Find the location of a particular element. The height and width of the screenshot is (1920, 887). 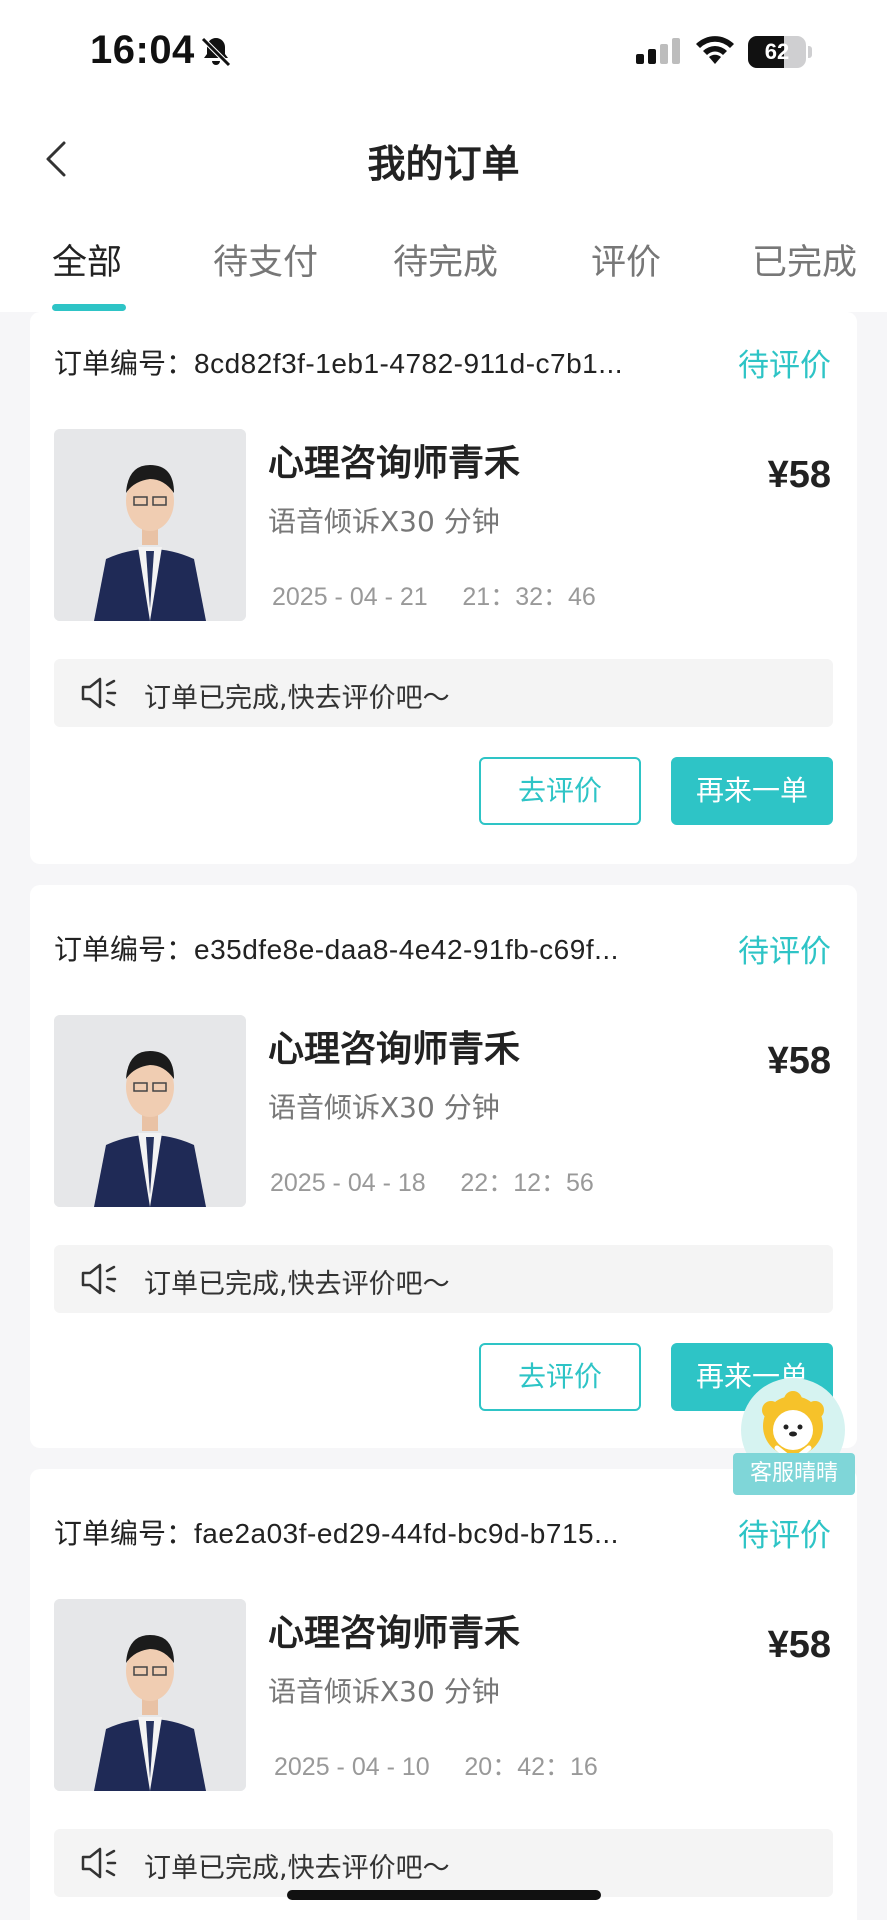

signal-icon is located at coordinates (658, 51).